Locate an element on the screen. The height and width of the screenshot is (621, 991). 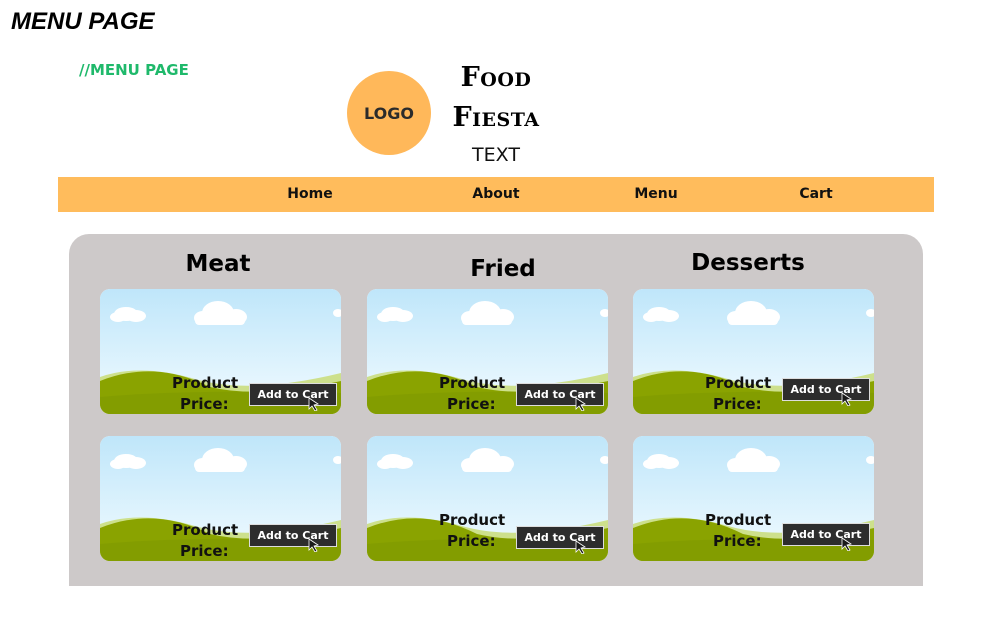
category-heading-fried: Fried is located at coordinates (503, 269).